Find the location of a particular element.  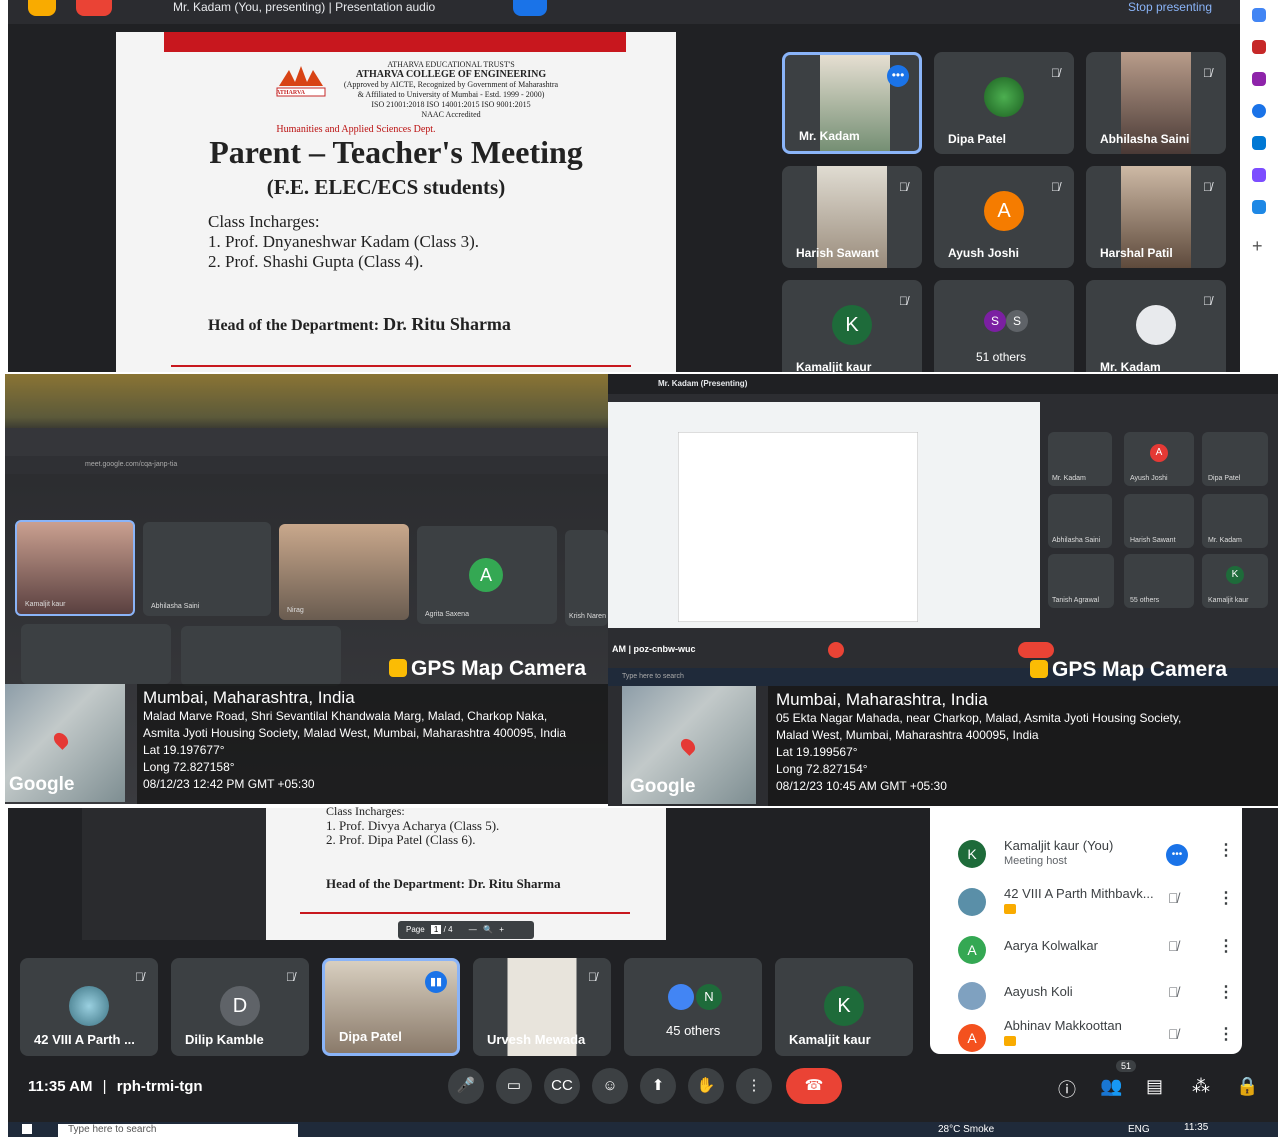

others-tile: S S 51 others is located at coordinates (1004, 326).